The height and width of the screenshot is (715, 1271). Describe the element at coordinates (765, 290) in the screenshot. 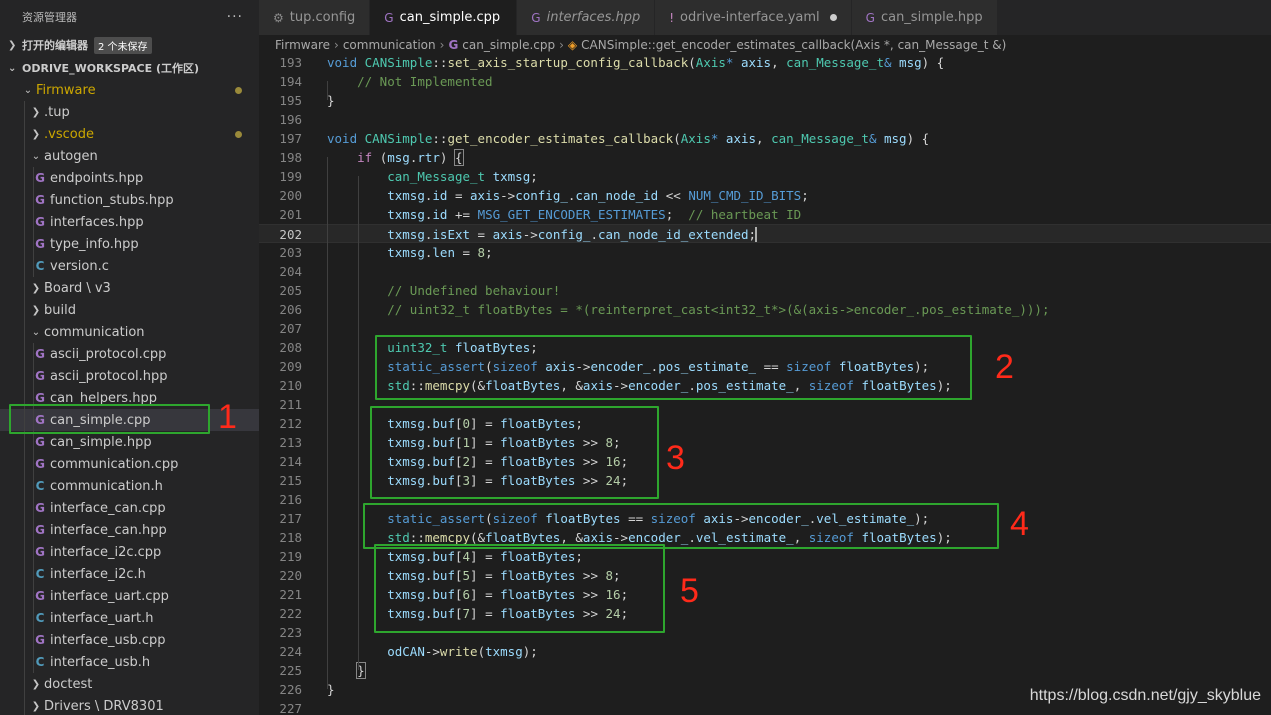

I see `code-line: 205 // Undefined behaviour!` at that location.